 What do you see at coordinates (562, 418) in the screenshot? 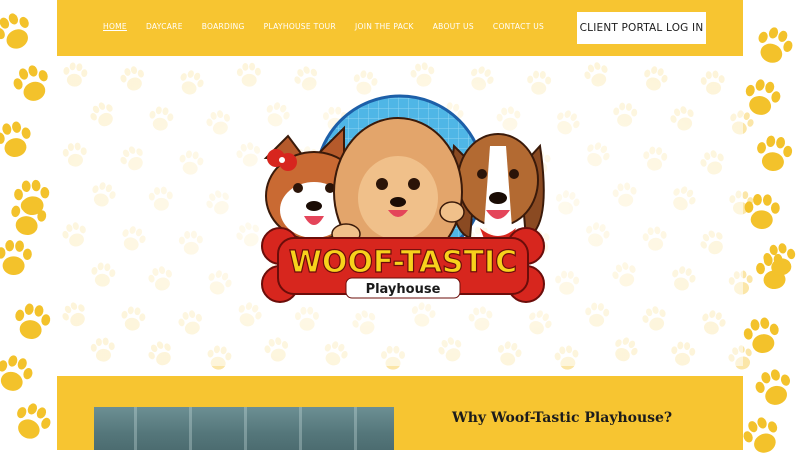
I see `why-heading: Why Woof-Tastic Playhouse?` at bounding box center [562, 418].